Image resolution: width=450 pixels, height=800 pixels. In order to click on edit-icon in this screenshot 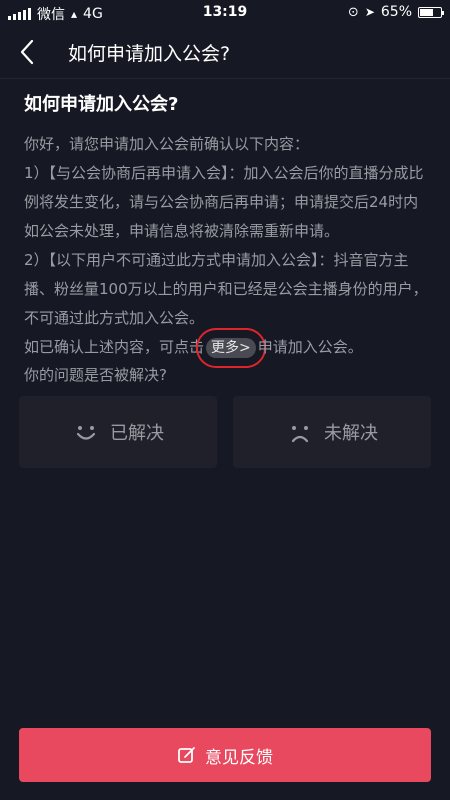, I will do `click(186, 755)`.